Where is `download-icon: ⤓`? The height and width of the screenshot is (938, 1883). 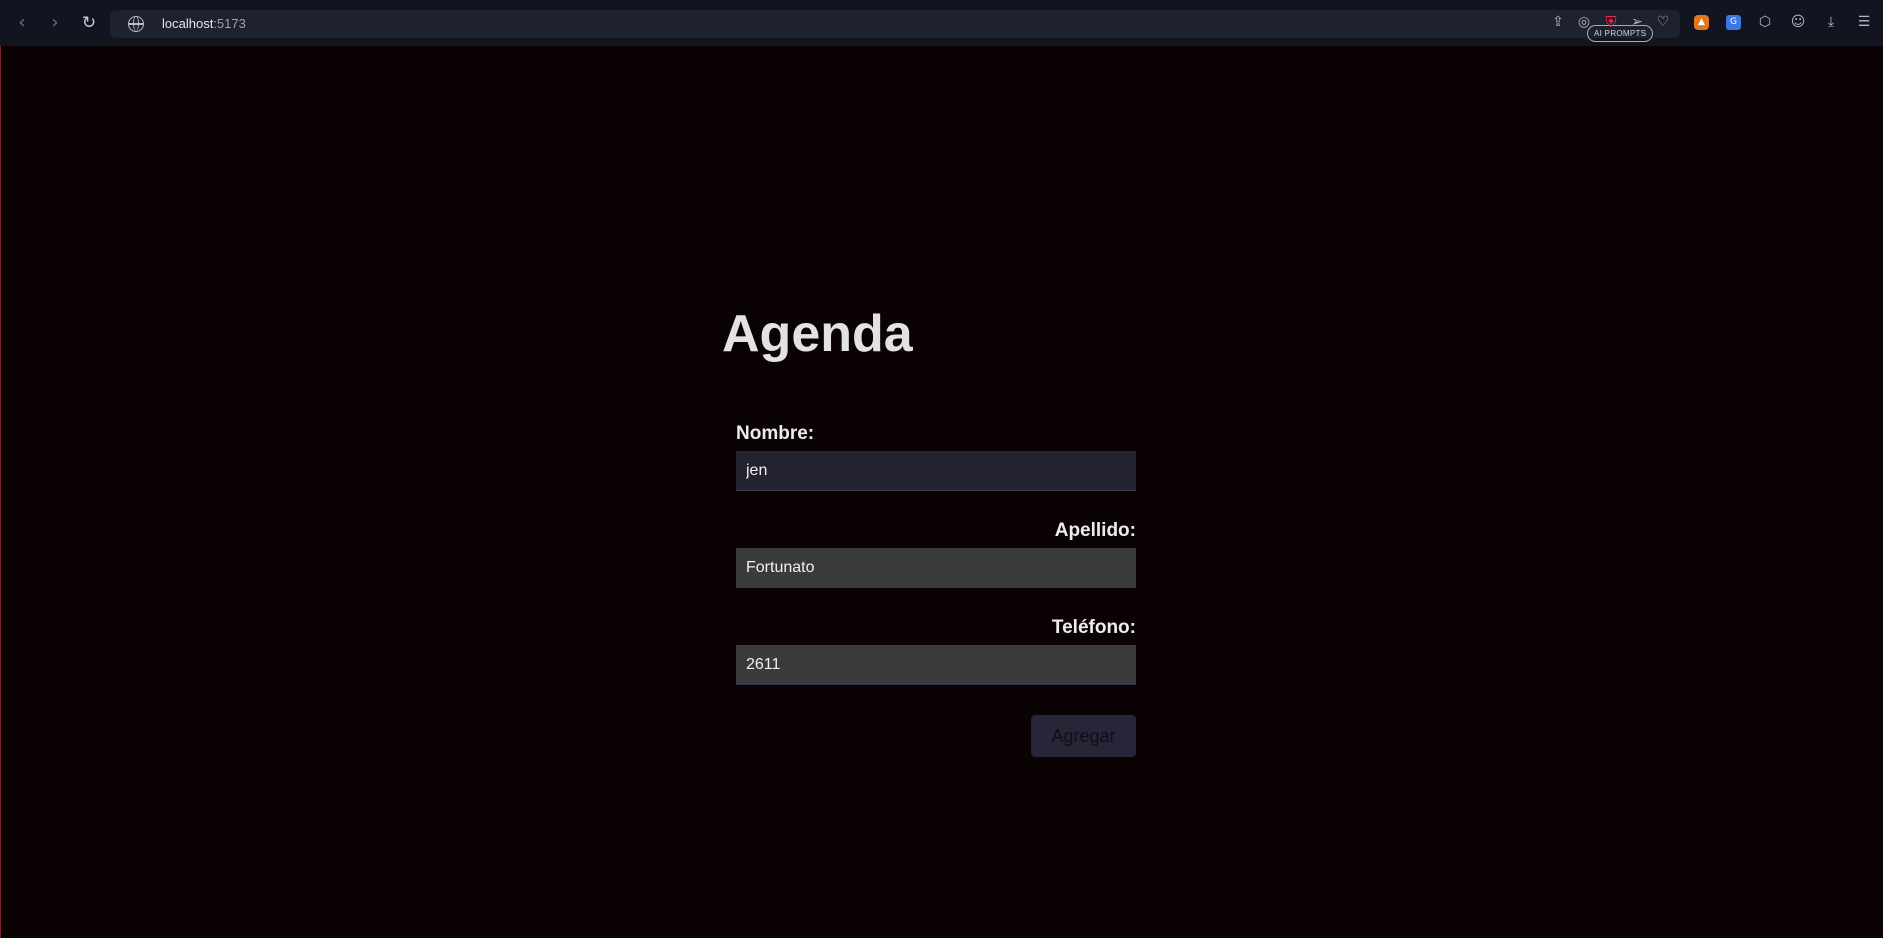 download-icon: ⤓ is located at coordinates (1831, 22).